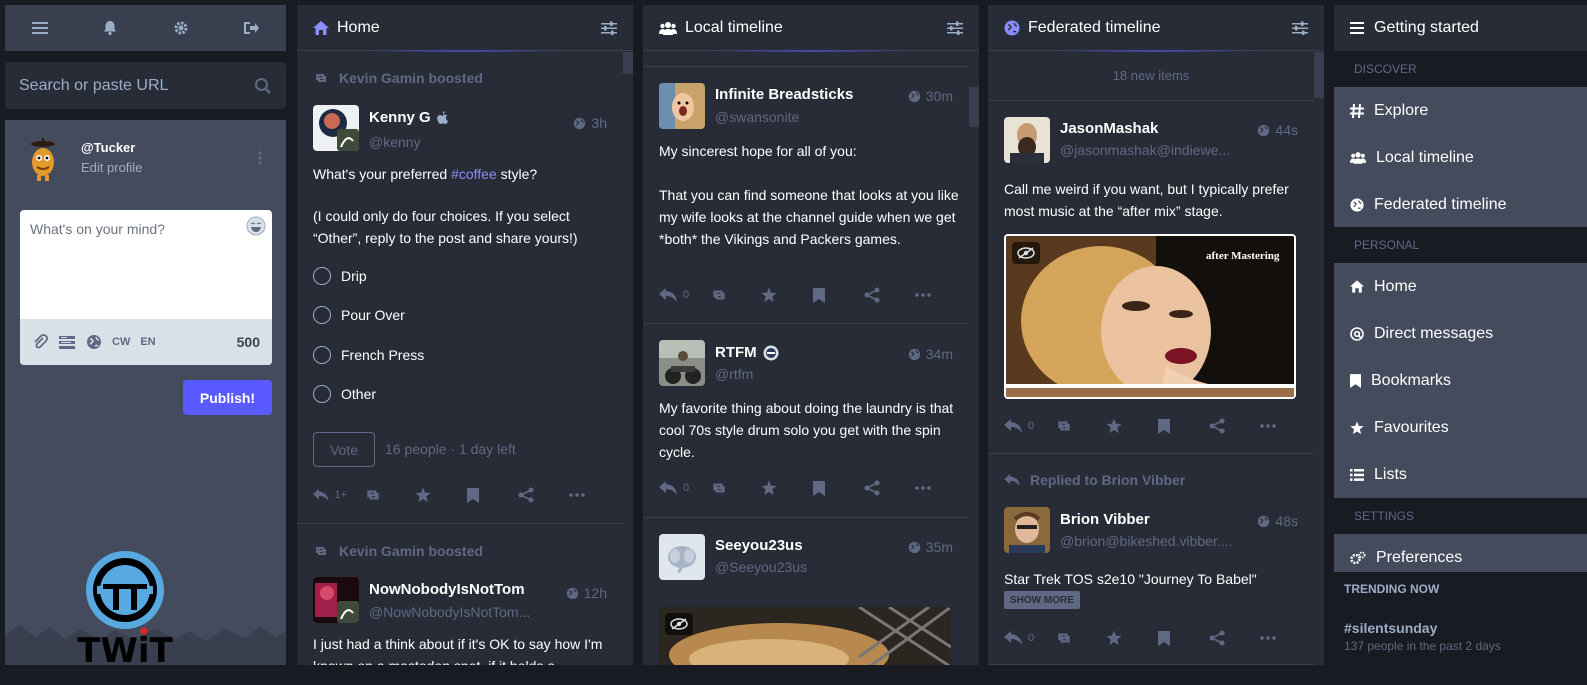  What do you see at coordinates (1460, 474) in the screenshot?
I see `nav-lists: Lists` at bounding box center [1460, 474].